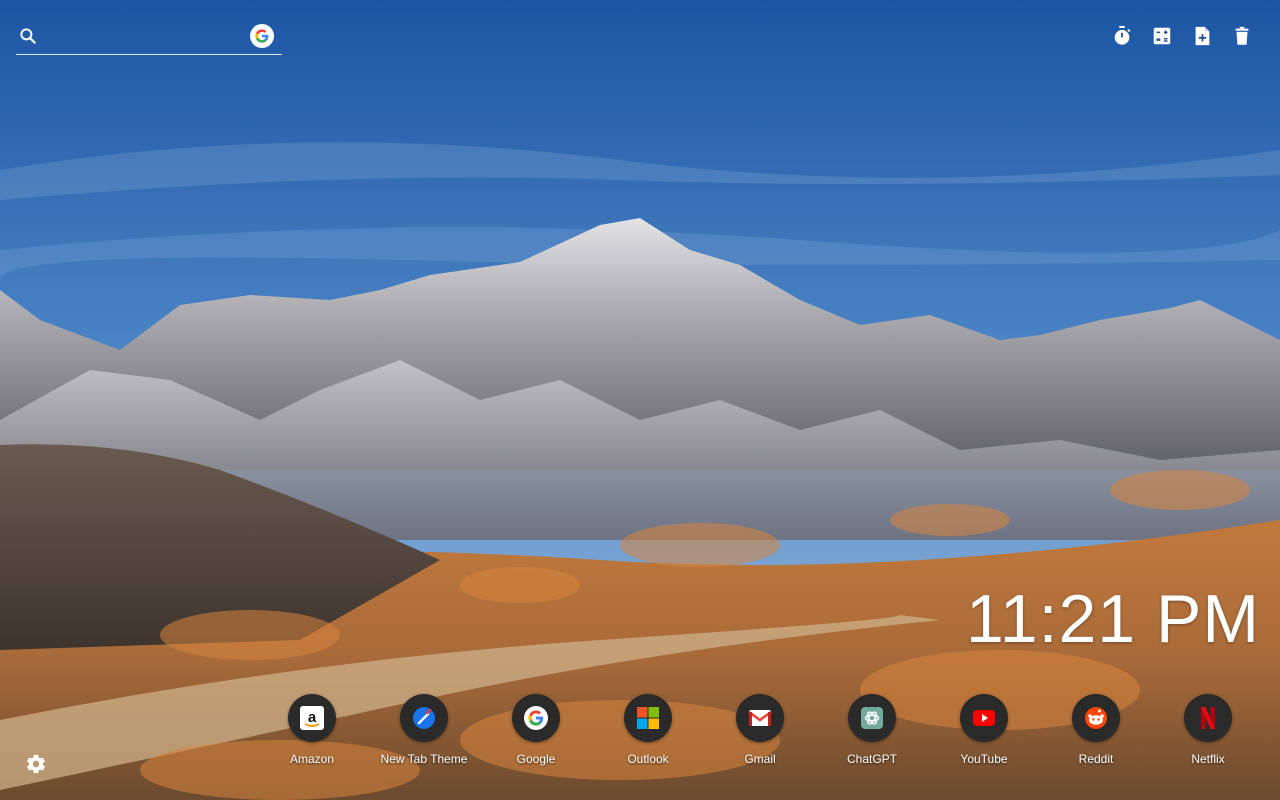 This screenshot has width=1280, height=800. I want to click on netflix-icon, so click(1208, 718).